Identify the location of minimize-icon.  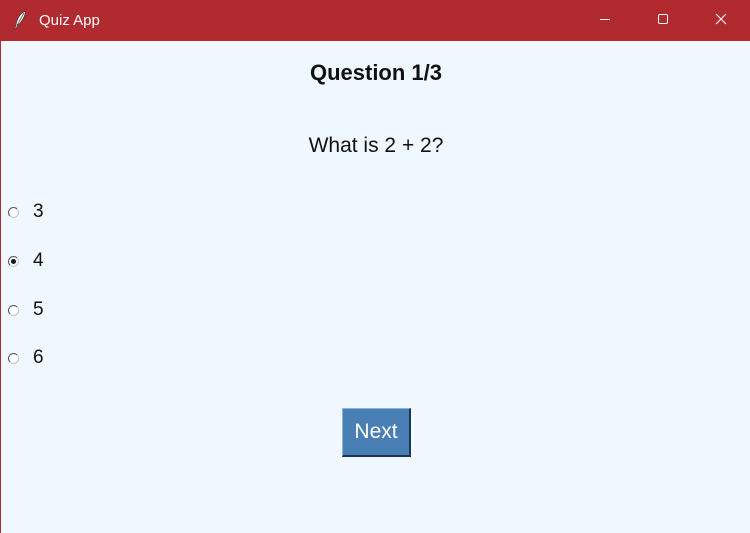
(605, 21).